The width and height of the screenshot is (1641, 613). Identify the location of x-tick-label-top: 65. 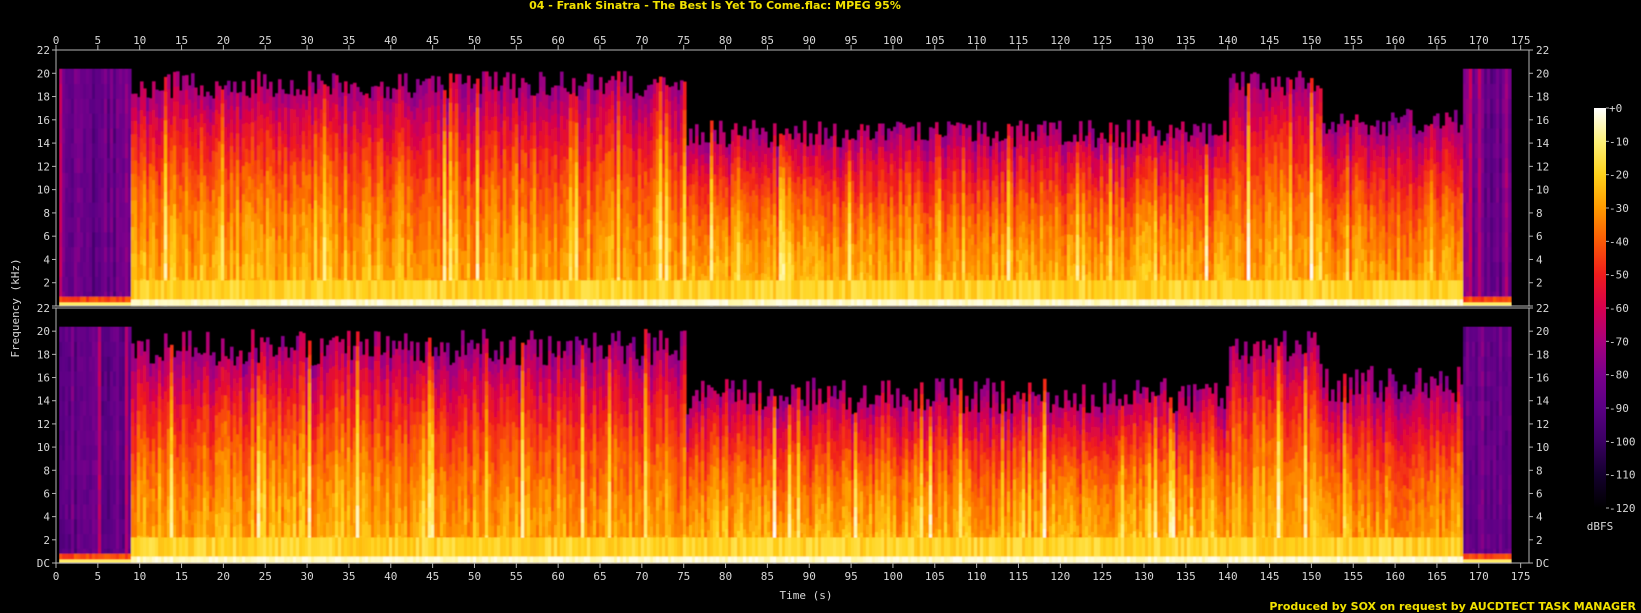
(599, 40).